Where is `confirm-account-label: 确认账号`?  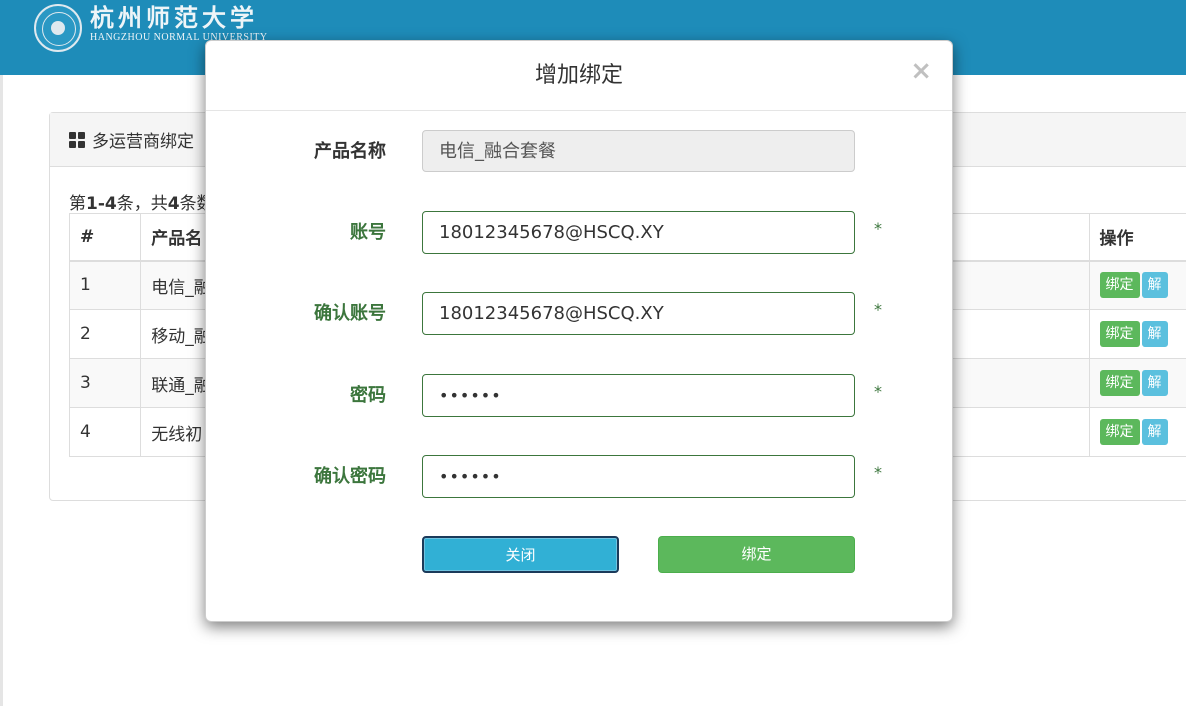
confirm-account-label: 确认账号 is located at coordinates (350, 313).